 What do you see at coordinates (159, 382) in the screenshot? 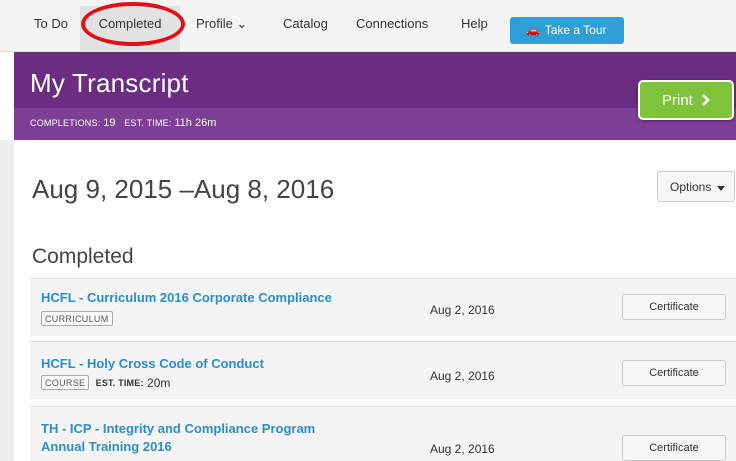
I see `est-time-value: 20m` at bounding box center [159, 382].